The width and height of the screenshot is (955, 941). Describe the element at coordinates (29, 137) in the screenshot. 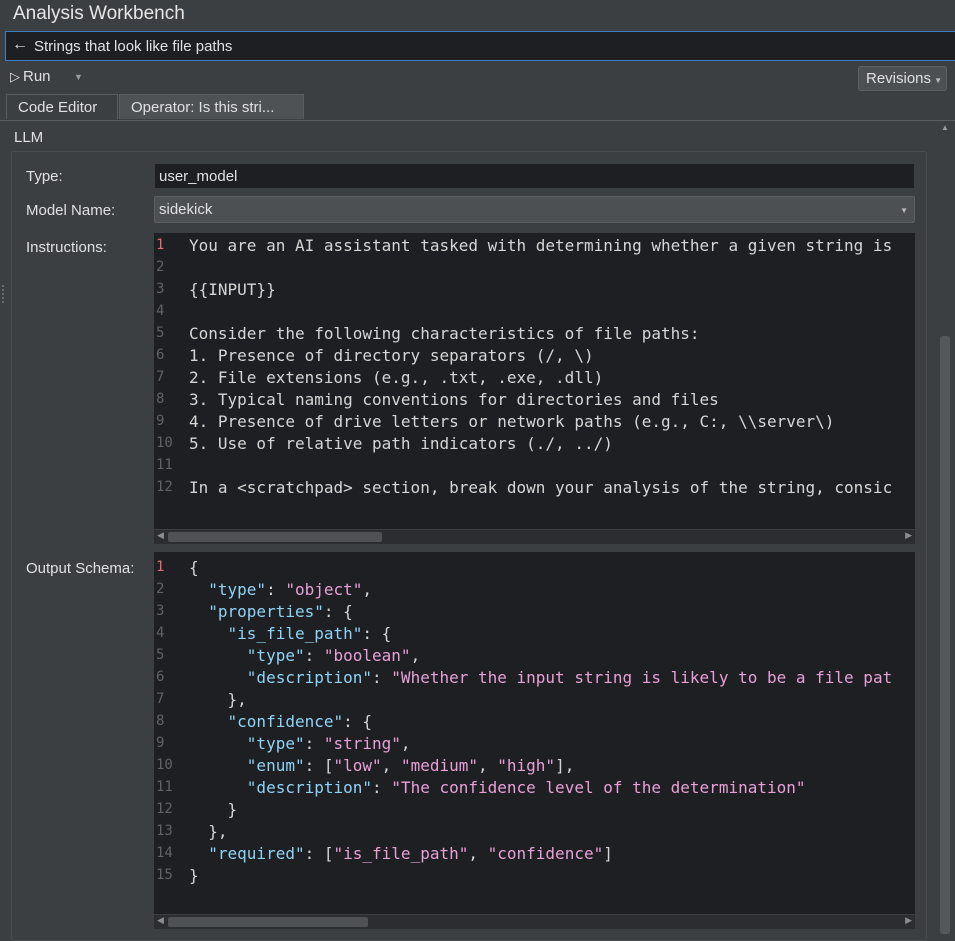

I see `section-title: LLM` at that location.